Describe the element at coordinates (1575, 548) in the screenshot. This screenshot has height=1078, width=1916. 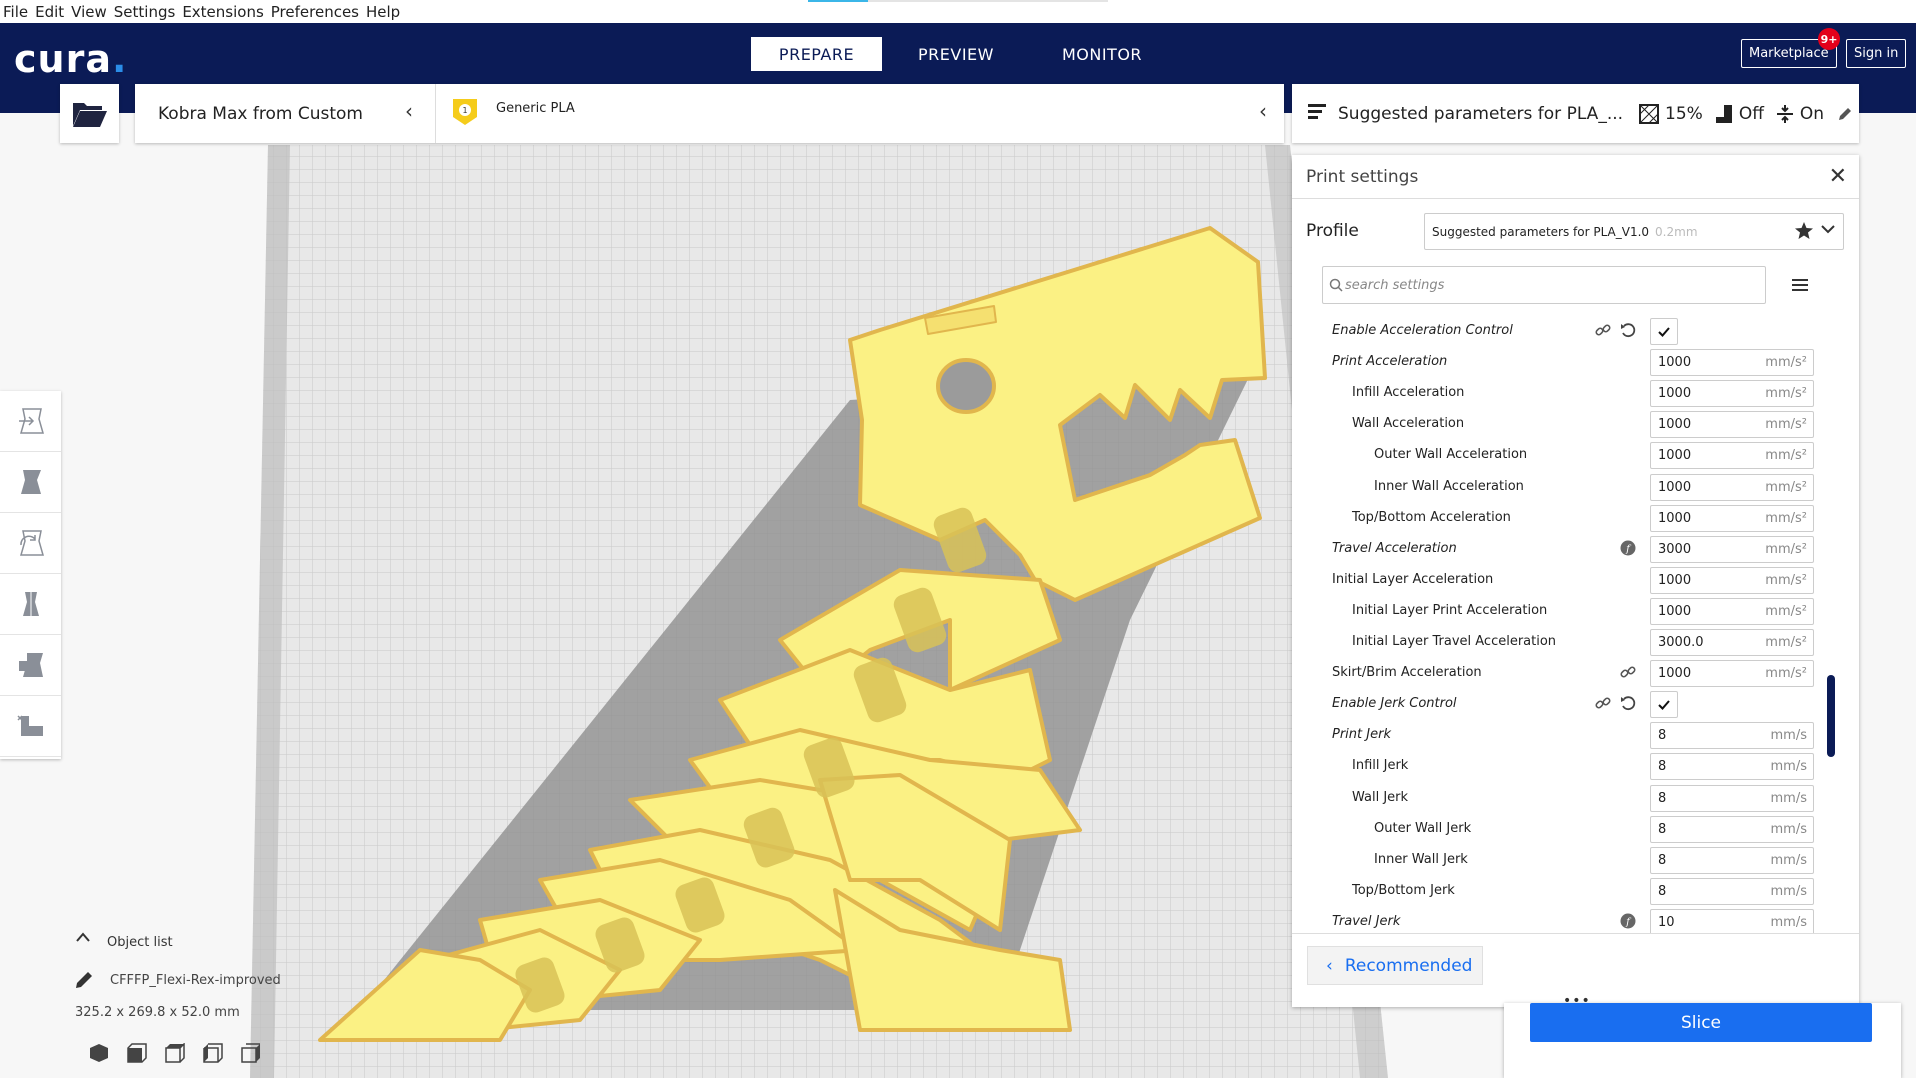
I see `setting-row: Travel Acceleration f 3000 mm/s²` at that location.